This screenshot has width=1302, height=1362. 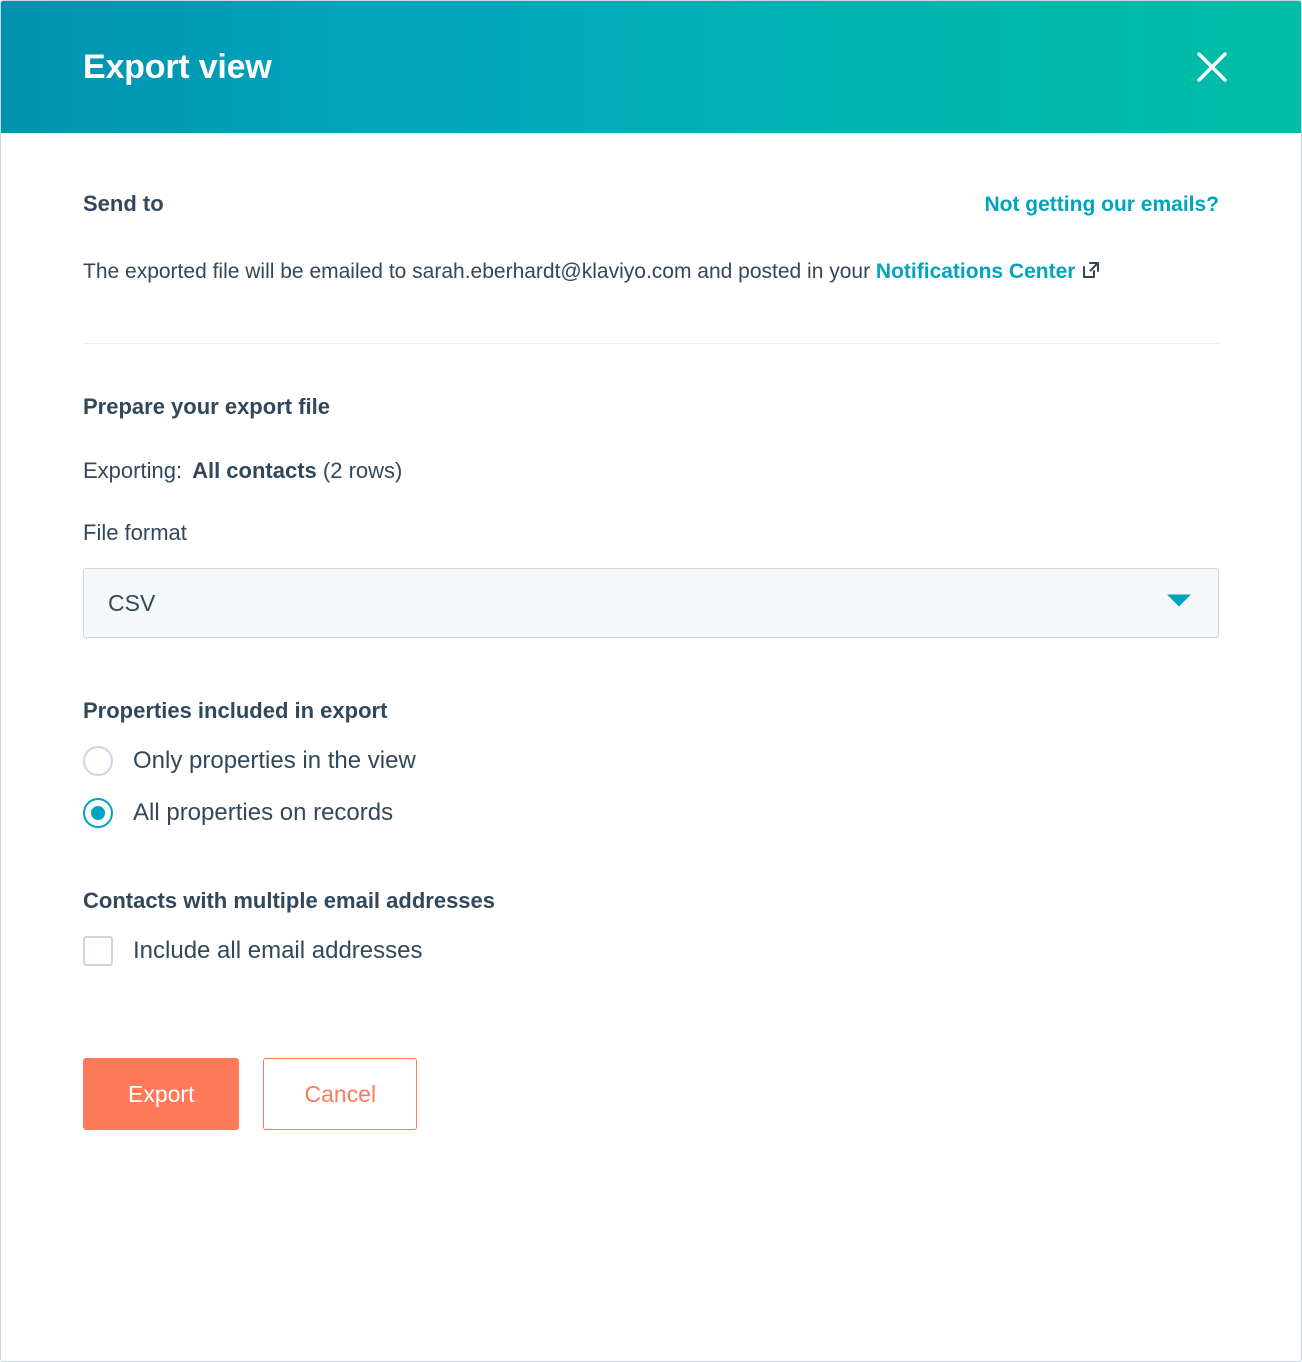 What do you see at coordinates (274, 761) in the screenshot?
I see `radio-label: Only properties in the view` at bounding box center [274, 761].